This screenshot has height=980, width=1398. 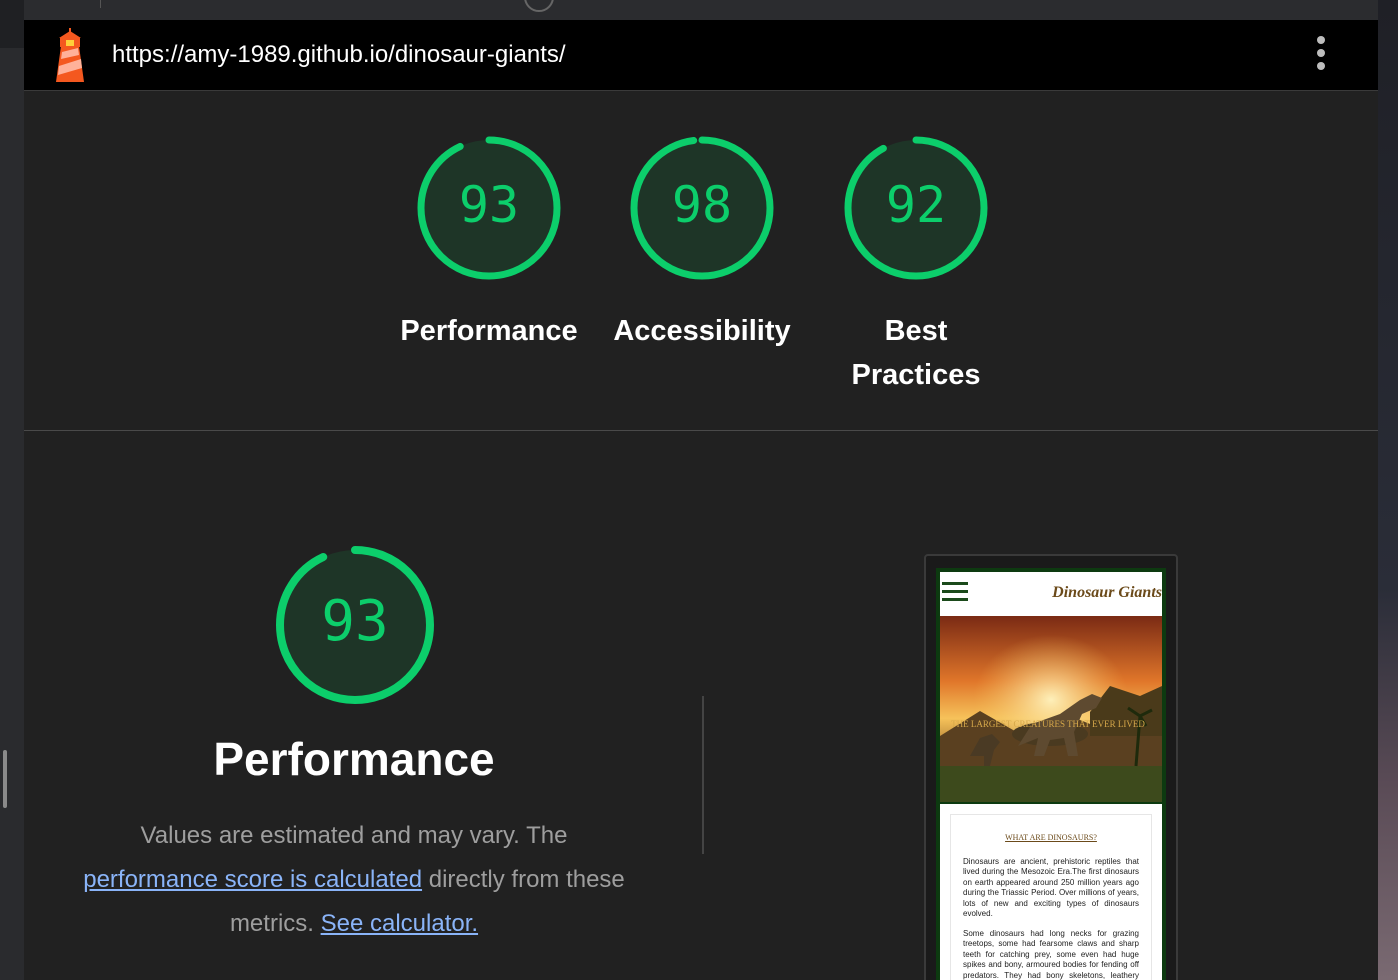 I want to click on hero-image, so click(x=1051, y=709).